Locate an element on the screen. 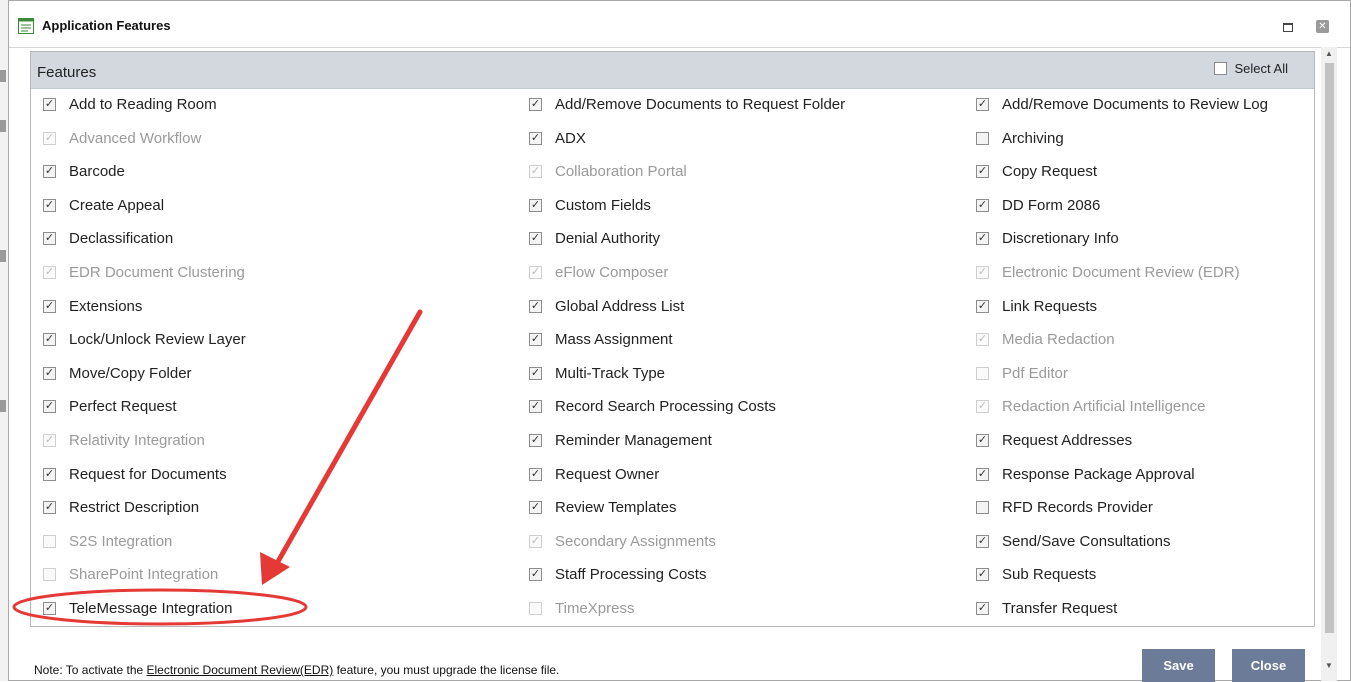  feature-item: ✓ Discretionary Info is located at coordinates (1047, 238).